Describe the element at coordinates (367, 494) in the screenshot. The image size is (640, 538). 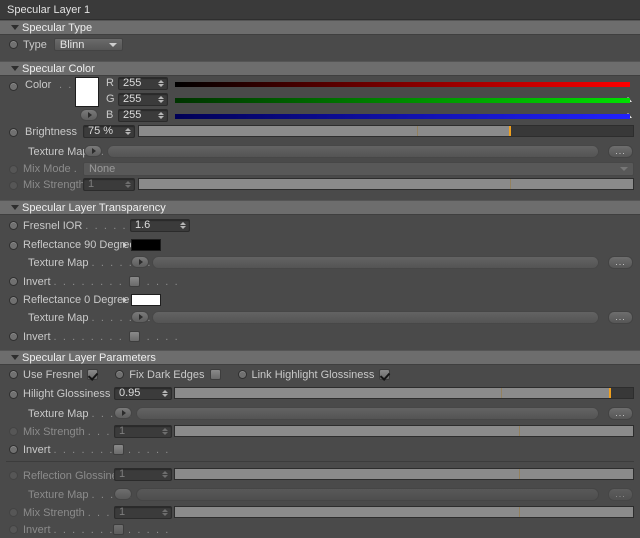
I see `reflection-texture-map-field` at that location.